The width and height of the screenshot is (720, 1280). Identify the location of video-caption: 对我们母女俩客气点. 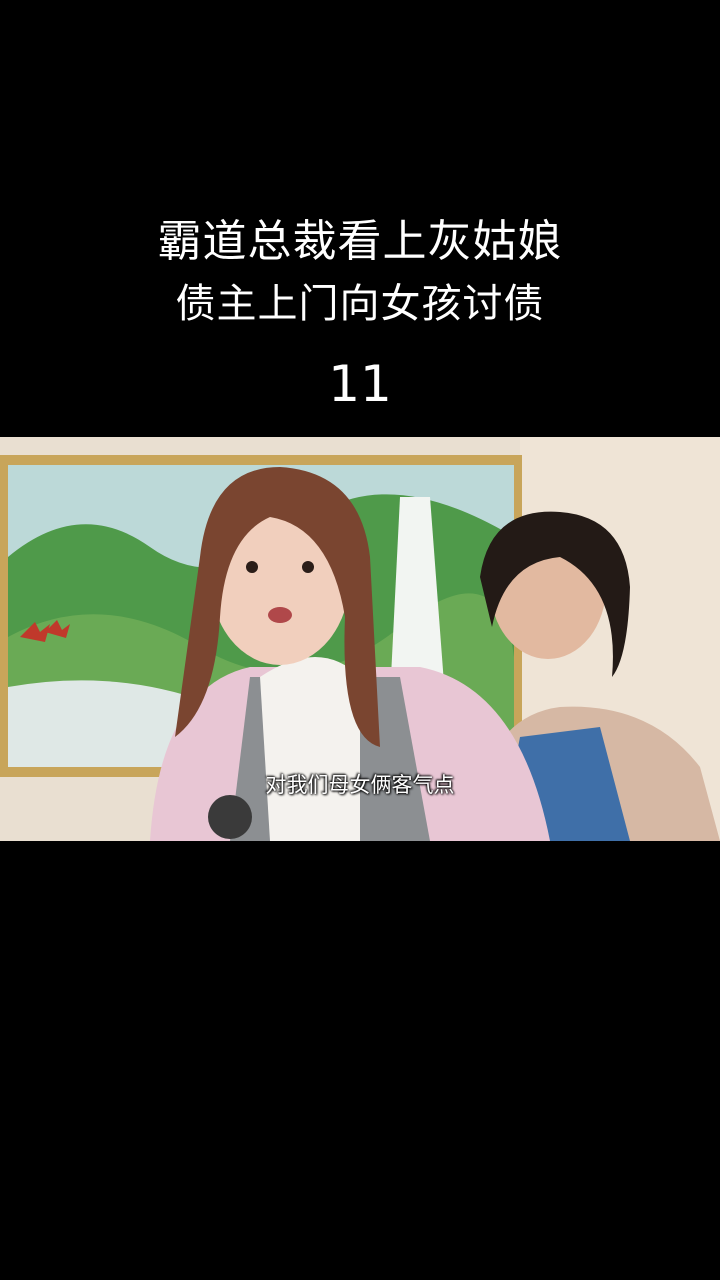
(360, 785).